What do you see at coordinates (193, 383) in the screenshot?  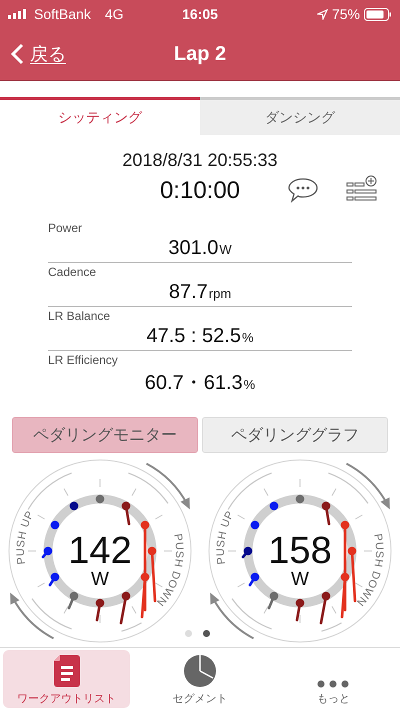 I see `metric-value: 60.7・61.3` at bounding box center [193, 383].